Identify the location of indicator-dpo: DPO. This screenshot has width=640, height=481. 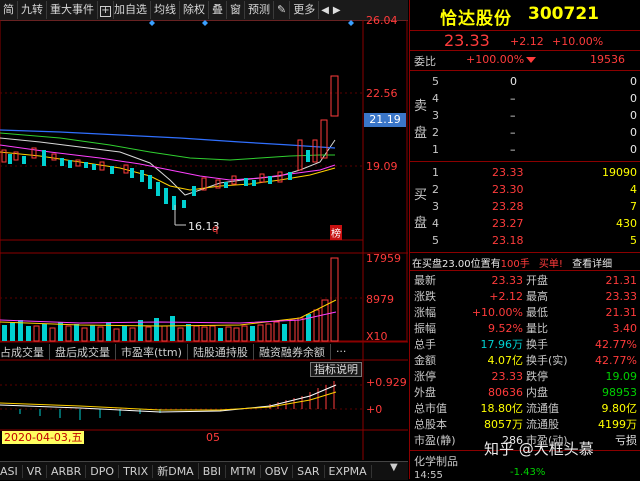
(103, 471).